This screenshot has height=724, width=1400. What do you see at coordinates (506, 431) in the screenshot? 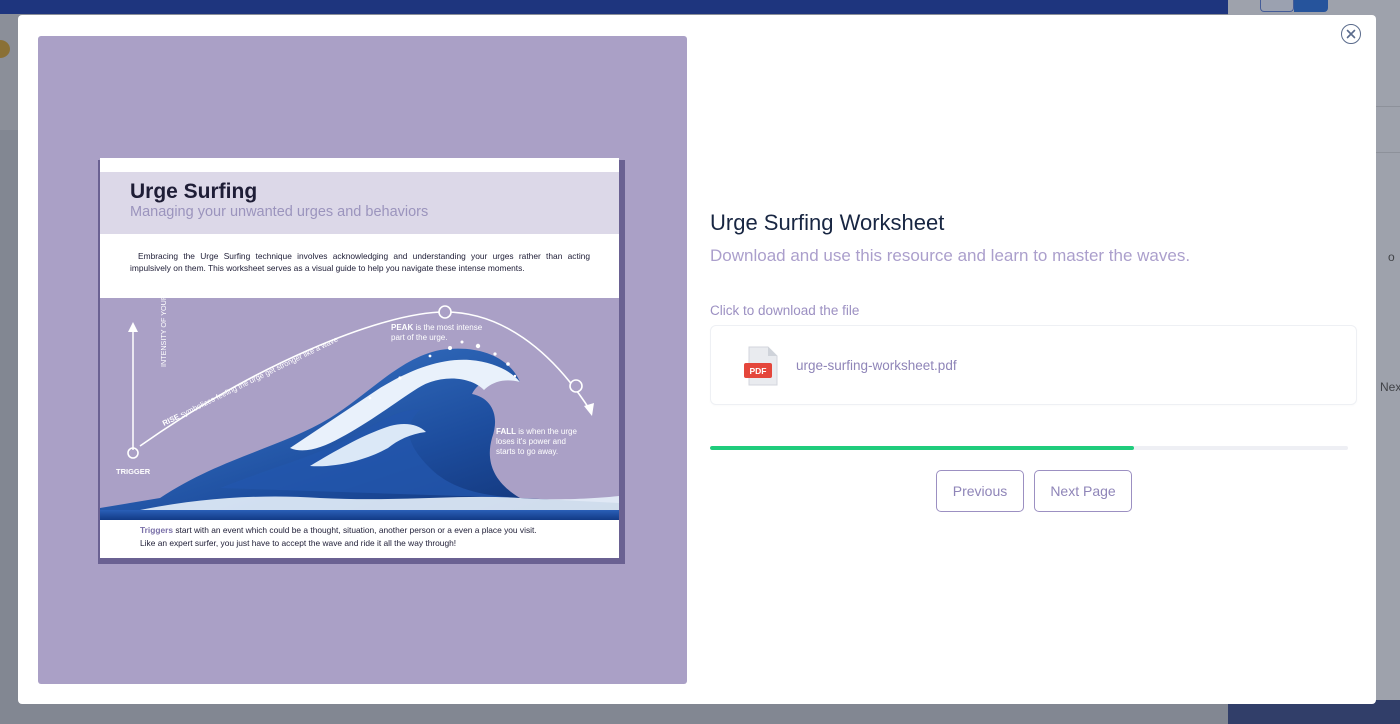
I see `fall-caption-bold: FALL` at bounding box center [506, 431].